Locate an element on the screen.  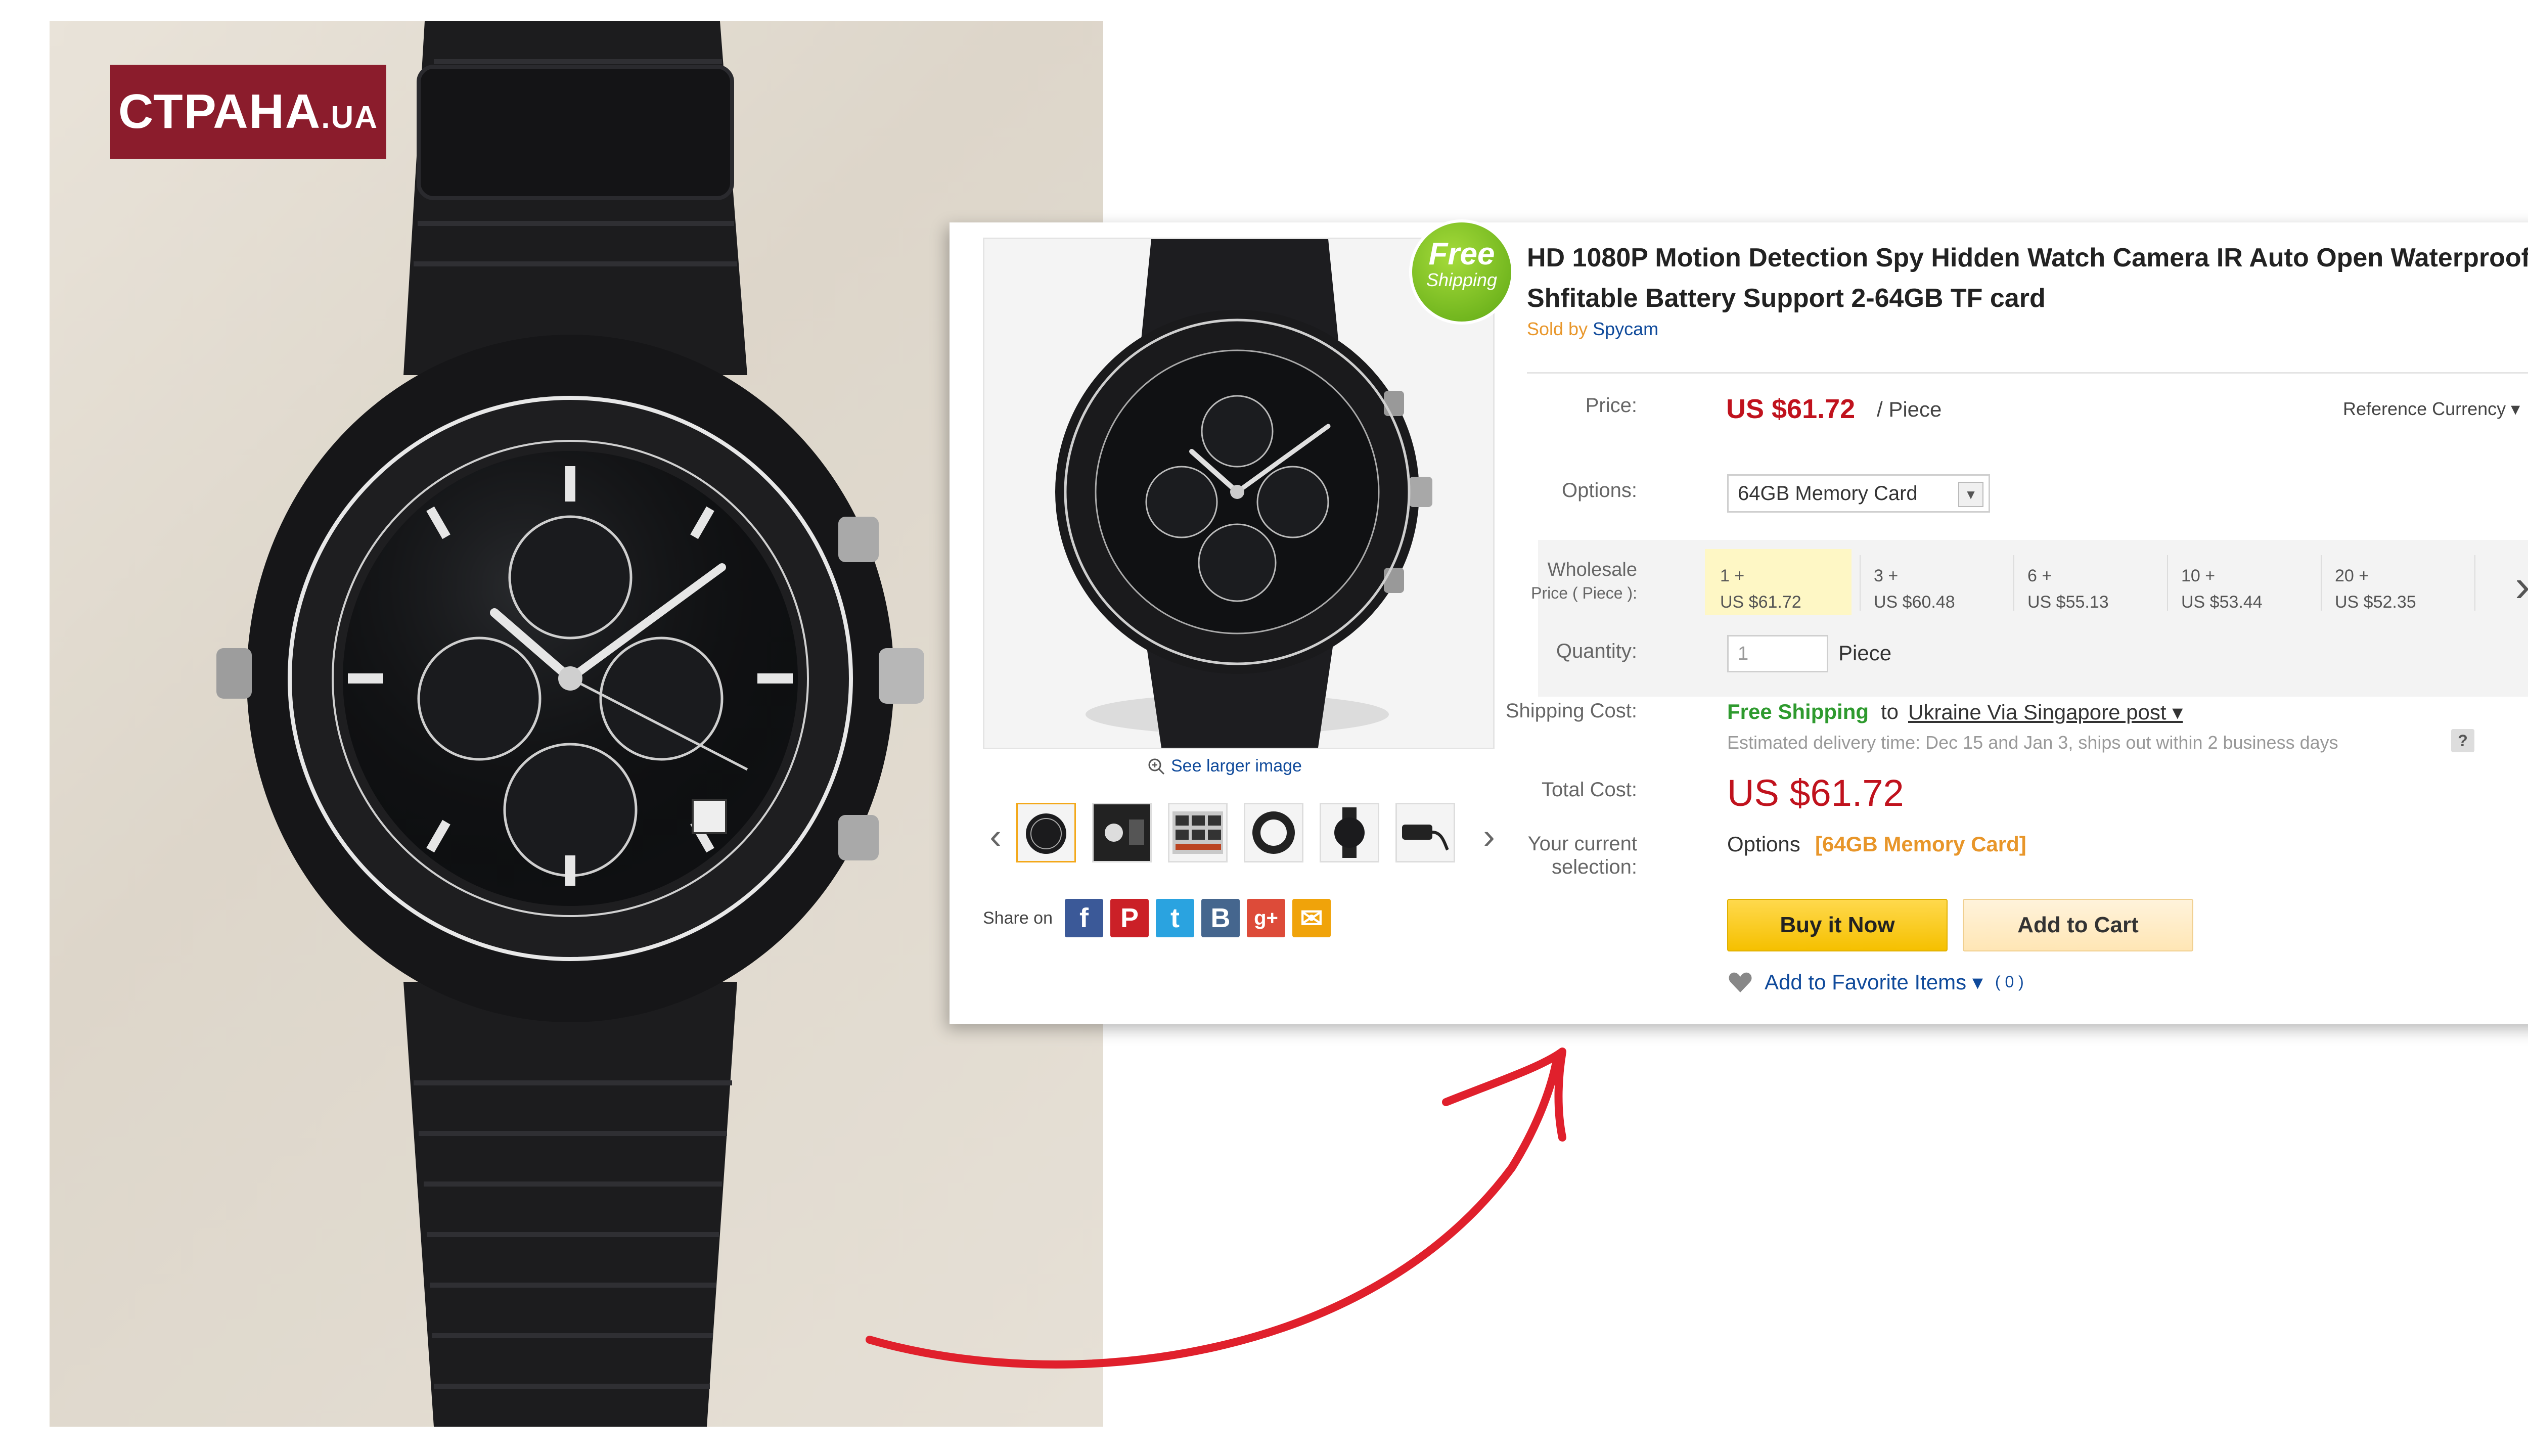
tier-qty: 3 + is located at coordinates (1887, 575).